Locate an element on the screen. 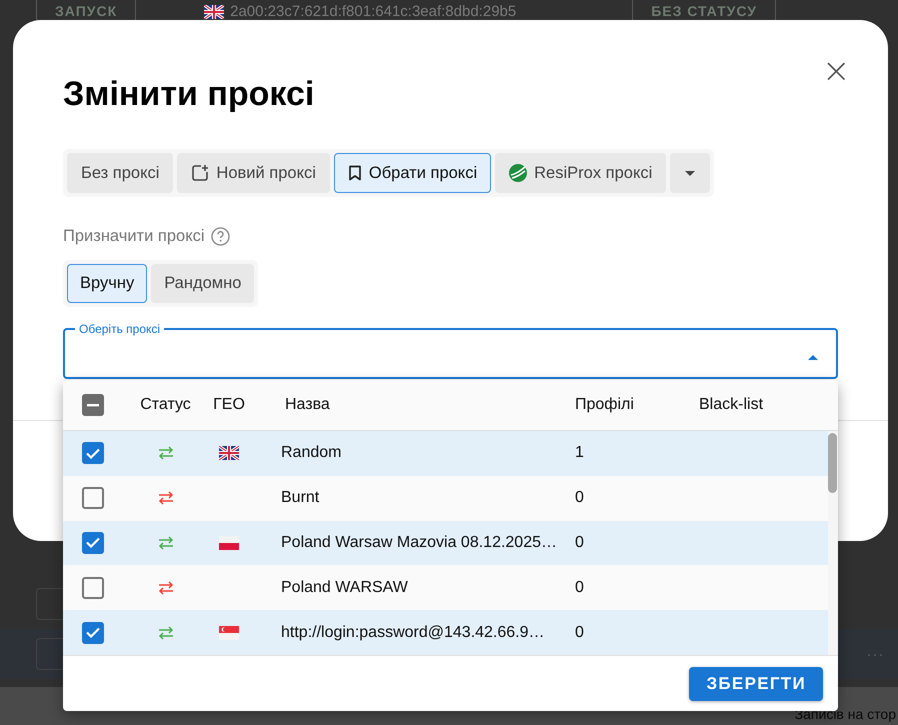 This screenshot has height=725, width=898. scrollbar-thumb is located at coordinates (832, 463).